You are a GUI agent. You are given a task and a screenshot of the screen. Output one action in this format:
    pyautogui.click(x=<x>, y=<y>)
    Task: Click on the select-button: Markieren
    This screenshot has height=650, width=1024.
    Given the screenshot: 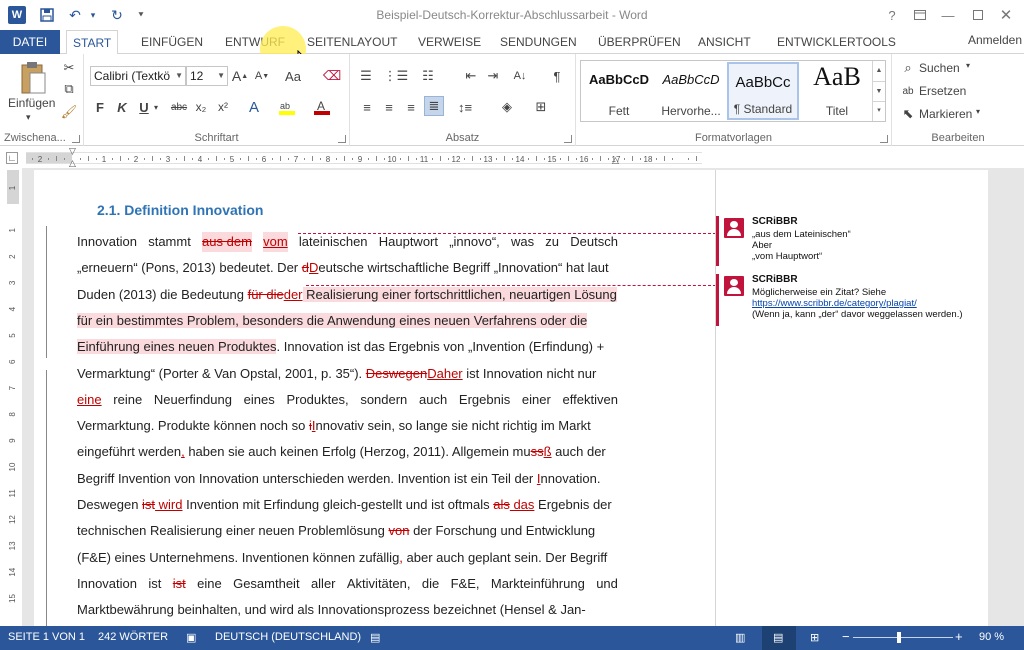 What is the action you would take?
    pyautogui.click(x=945, y=114)
    